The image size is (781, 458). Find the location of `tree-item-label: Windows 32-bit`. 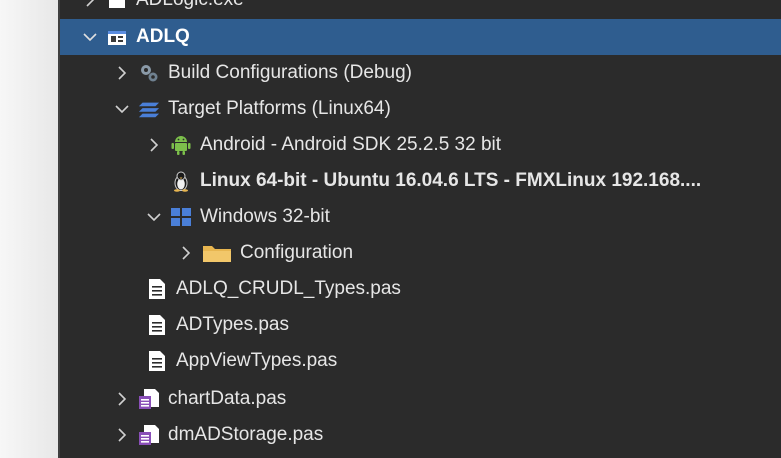

tree-item-label: Windows 32-bit is located at coordinates (265, 216).